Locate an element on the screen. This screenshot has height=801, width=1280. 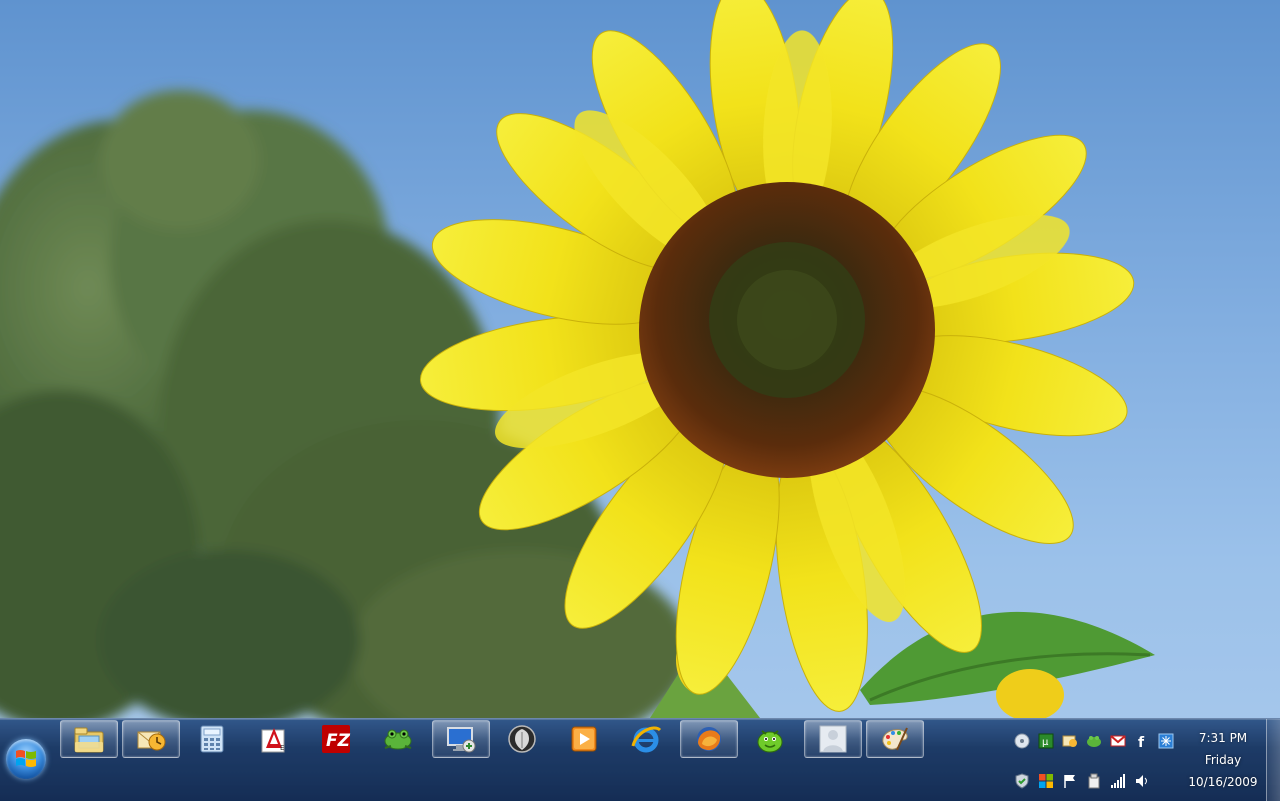
snowflake-icon is located at coordinates (1166, 741).